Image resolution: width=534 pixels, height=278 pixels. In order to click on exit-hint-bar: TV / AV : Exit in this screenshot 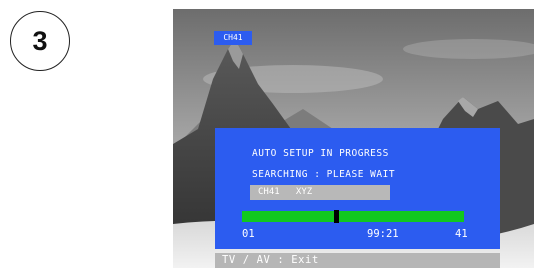, I will do `click(357, 260)`.